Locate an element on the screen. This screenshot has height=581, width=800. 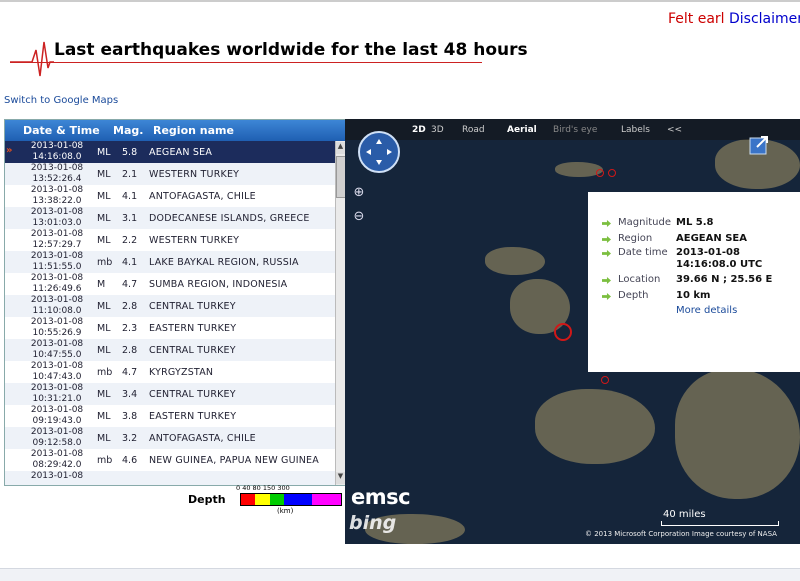
more-details-link: More details is located at coordinates (706, 310).